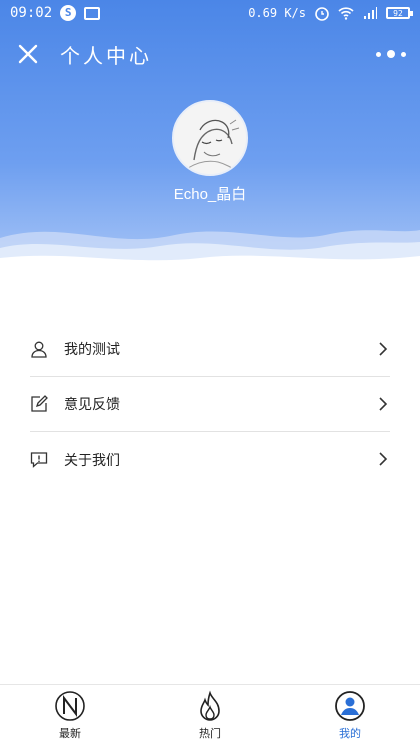 The width and height of the screenshot is (420, 747). What do you see at coordinates (210, 733) in the screenshot?
I see `tab-label: 热门` at bounding box center [210, 733].